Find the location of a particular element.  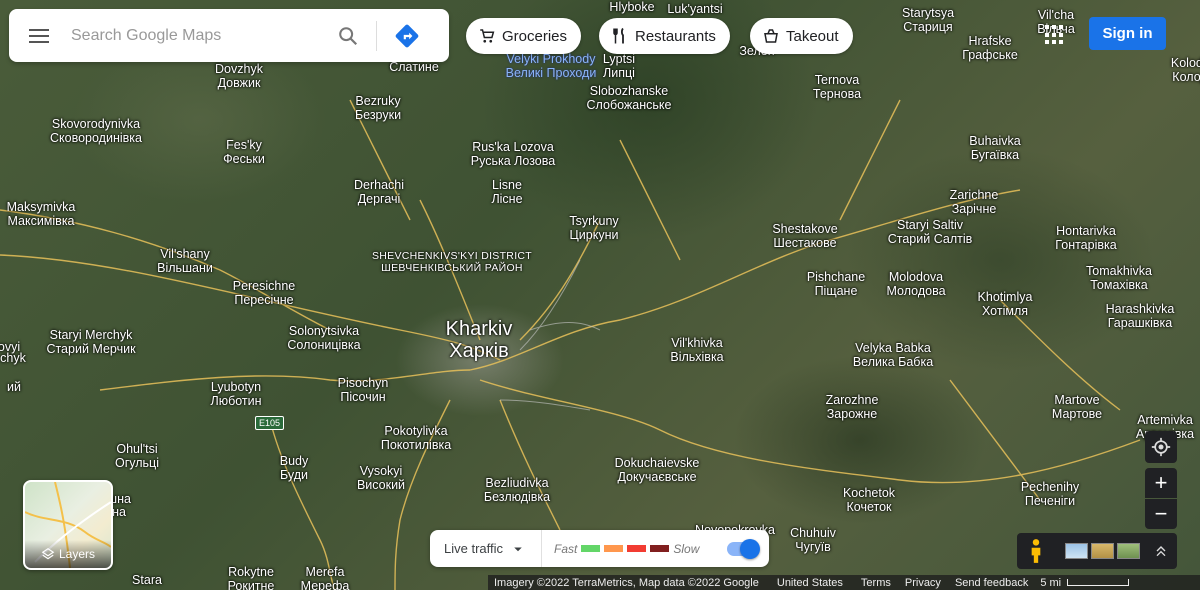

traffic-mode-dropdown: Live traffic is located at coordinates (486, 548).